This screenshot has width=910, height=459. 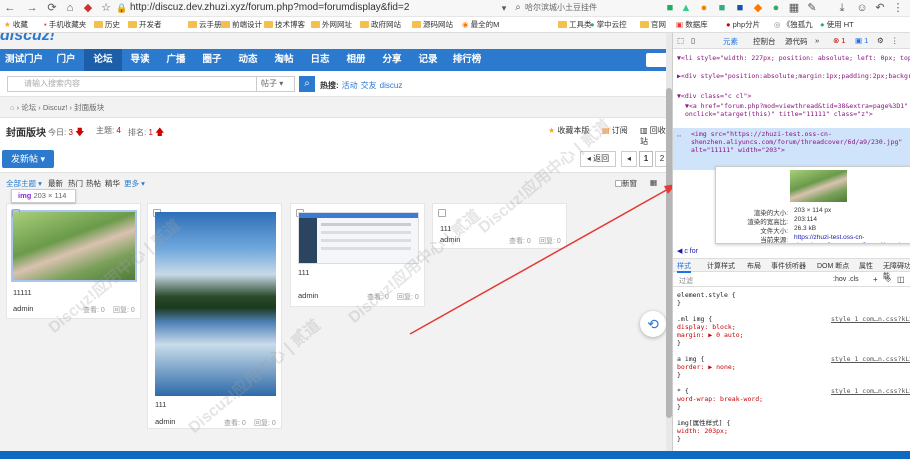 I want to click on css-rule-line: border: ▶ none;, so click(x=706, y=367).